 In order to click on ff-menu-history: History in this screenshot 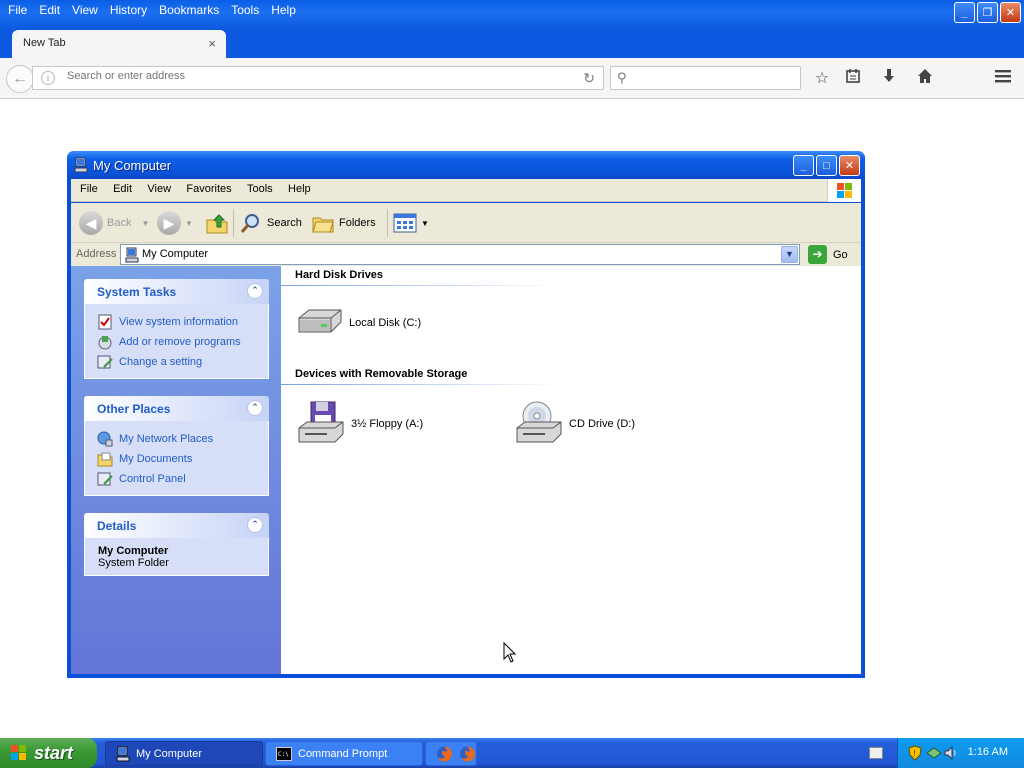, I will do `click(128, 10)`.